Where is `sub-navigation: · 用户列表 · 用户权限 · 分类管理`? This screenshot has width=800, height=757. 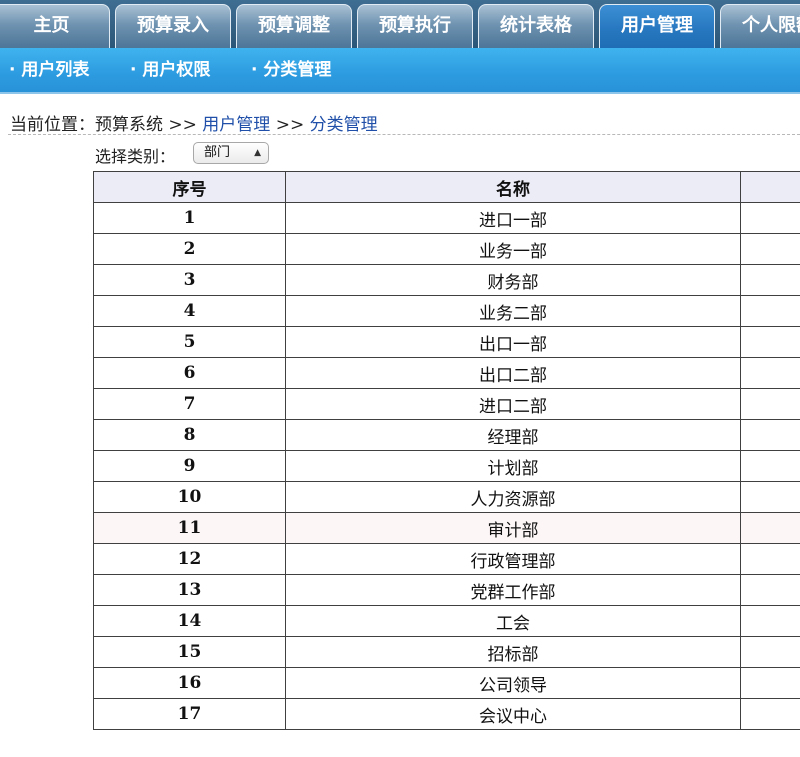 sub-navigation: · 用户列表 · 用户权限 · 分类管理 is located at coordinates (400, 71).